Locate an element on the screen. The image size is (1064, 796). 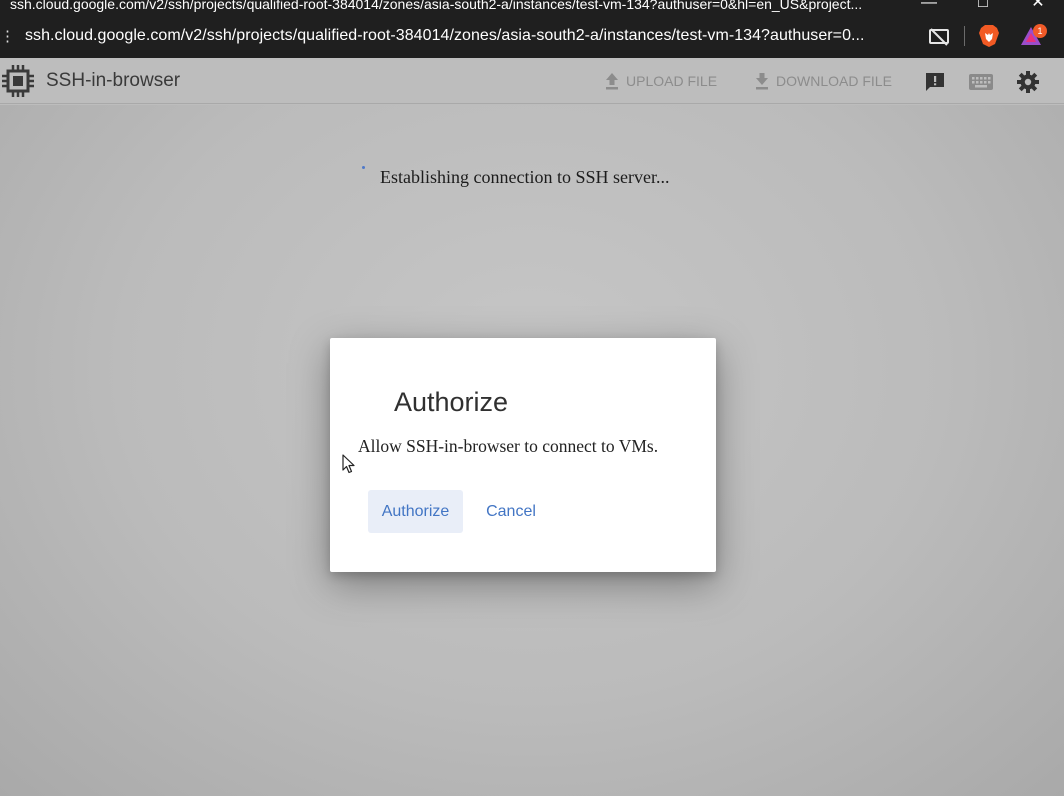
upload-file-button: UPLOAD FILE is located at coordinates (660, 81).